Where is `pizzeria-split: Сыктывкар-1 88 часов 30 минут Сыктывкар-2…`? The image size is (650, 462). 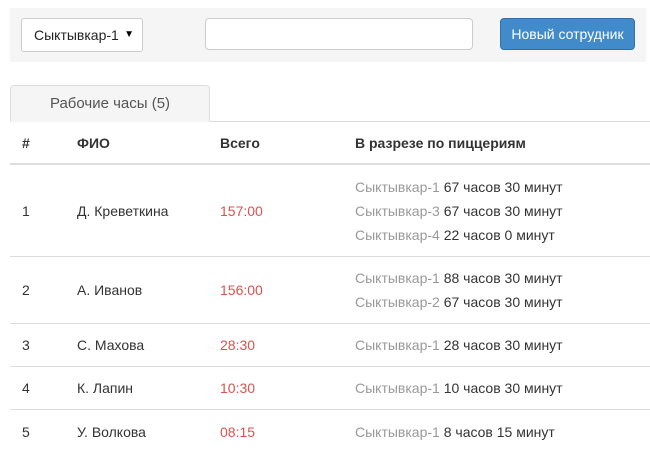 pizzeria-split: Сыктывкар-1 88 часов 30 минут Сыктывкар-2… is located at coordinates (459, 290).